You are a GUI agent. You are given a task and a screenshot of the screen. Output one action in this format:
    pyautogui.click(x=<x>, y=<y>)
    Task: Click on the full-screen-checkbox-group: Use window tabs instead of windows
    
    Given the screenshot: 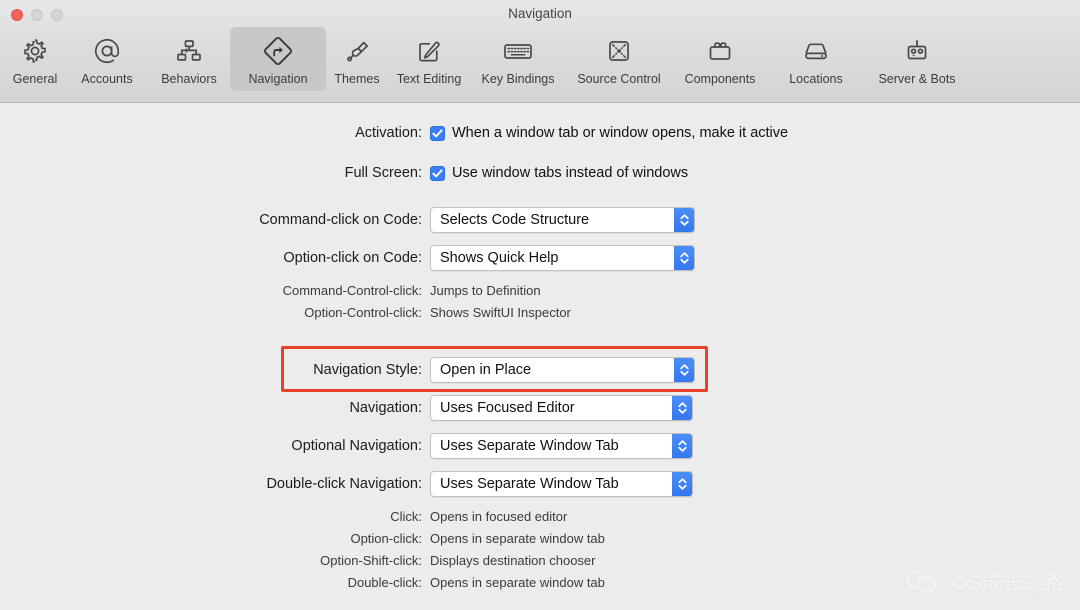 What is the action you would take?
    pyautogui.click(x=559, y=173)
    